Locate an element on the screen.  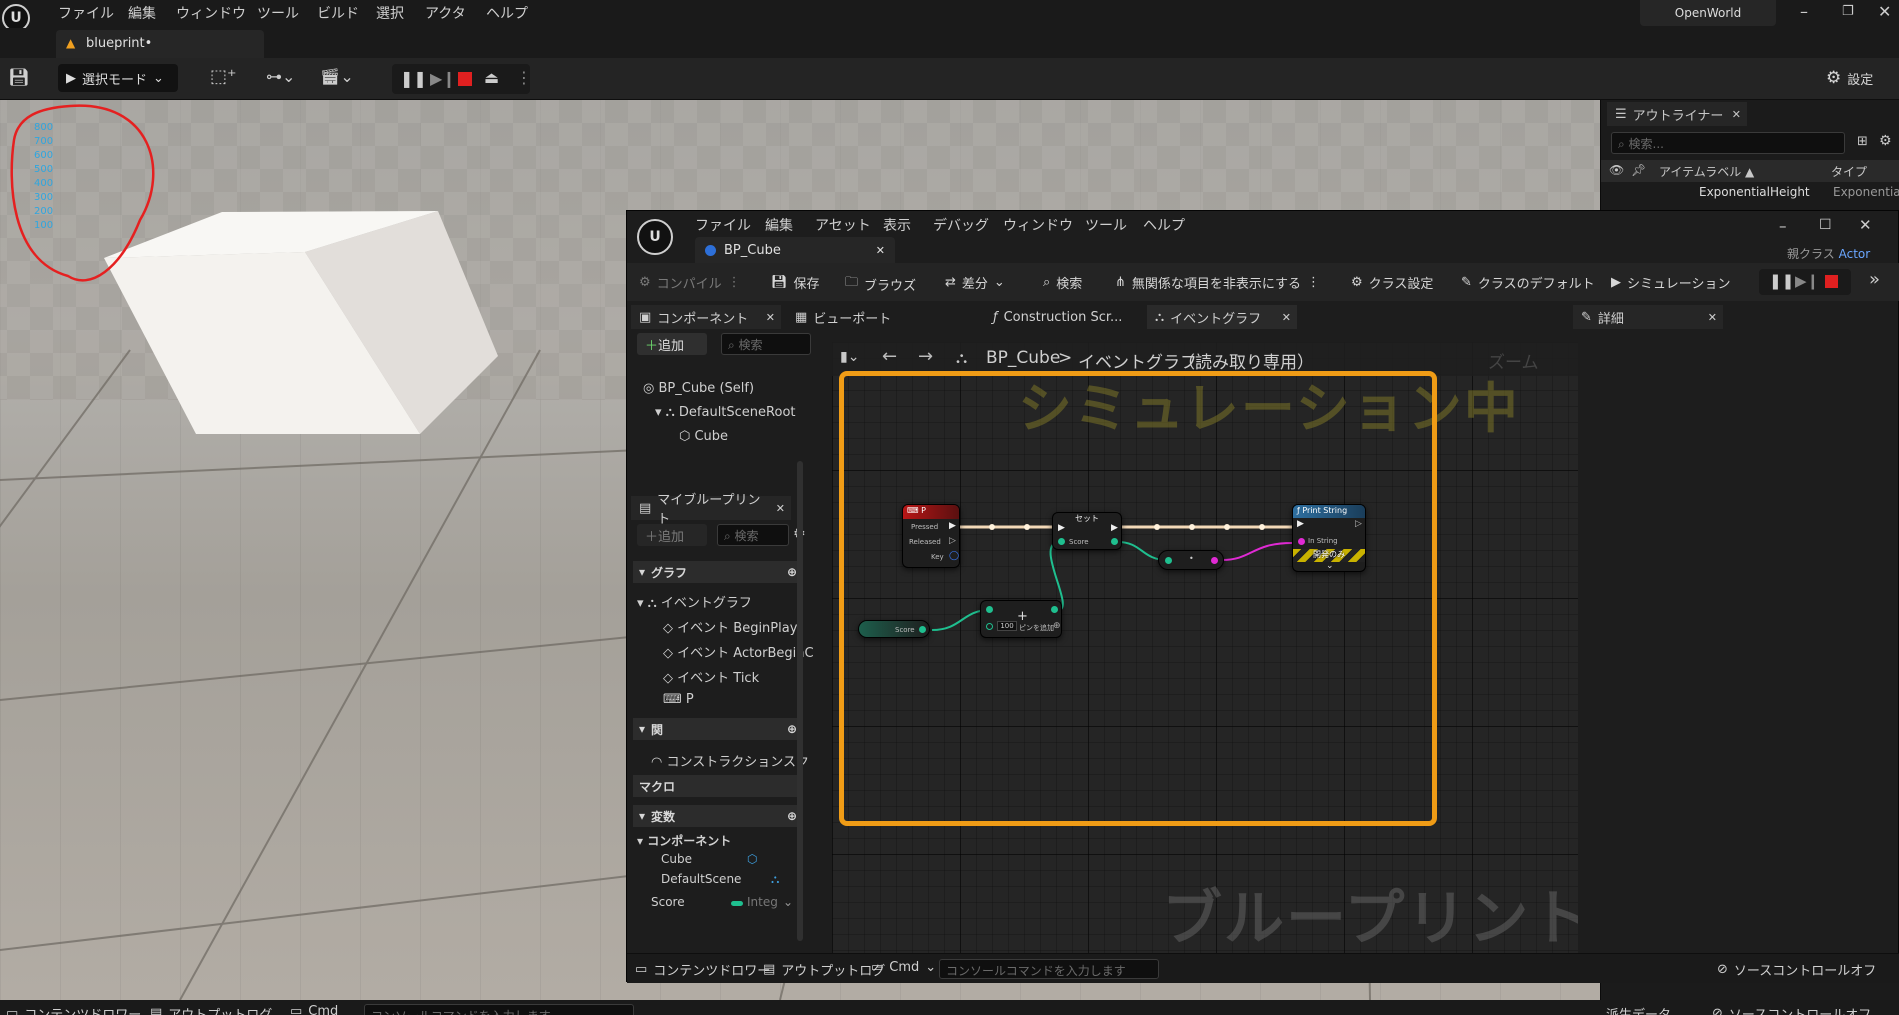
node-print-string: ƒ Print String ▶ ▷ In String 開発のみ ⌄ is located at coordinates (1329, 538).